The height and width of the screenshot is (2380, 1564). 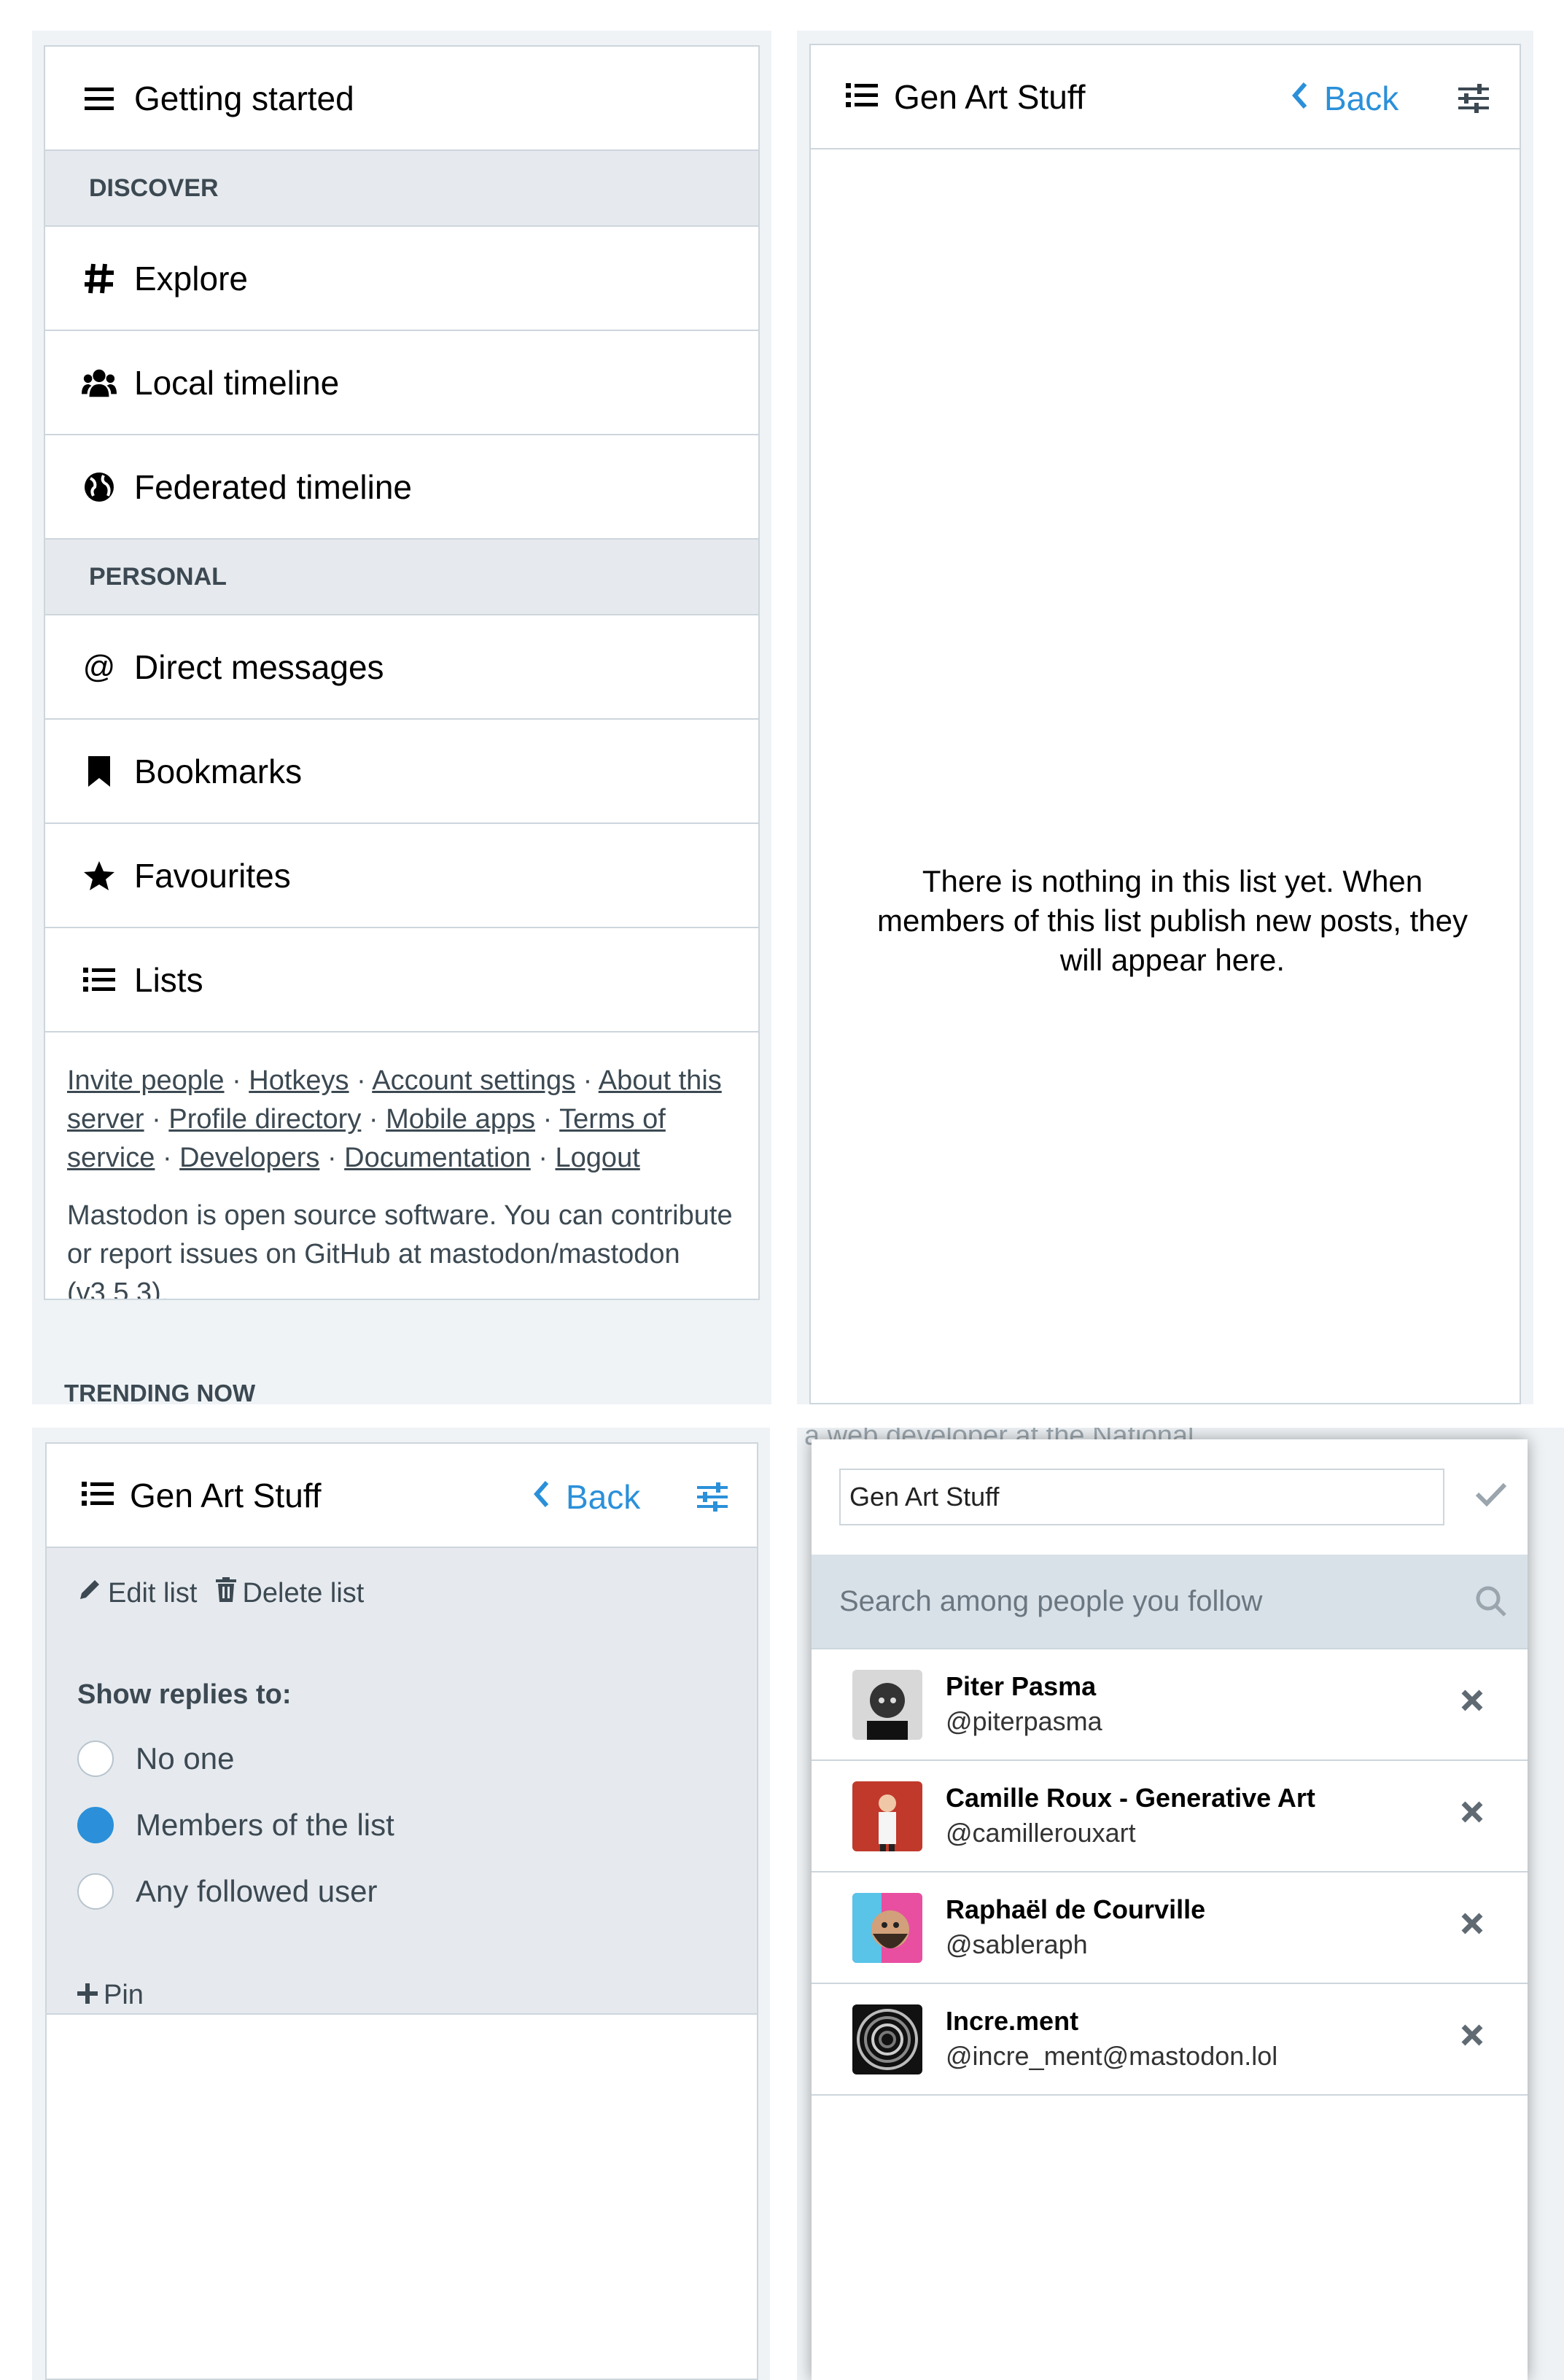 I want to click on users-icon, so click(x=99, y=382).